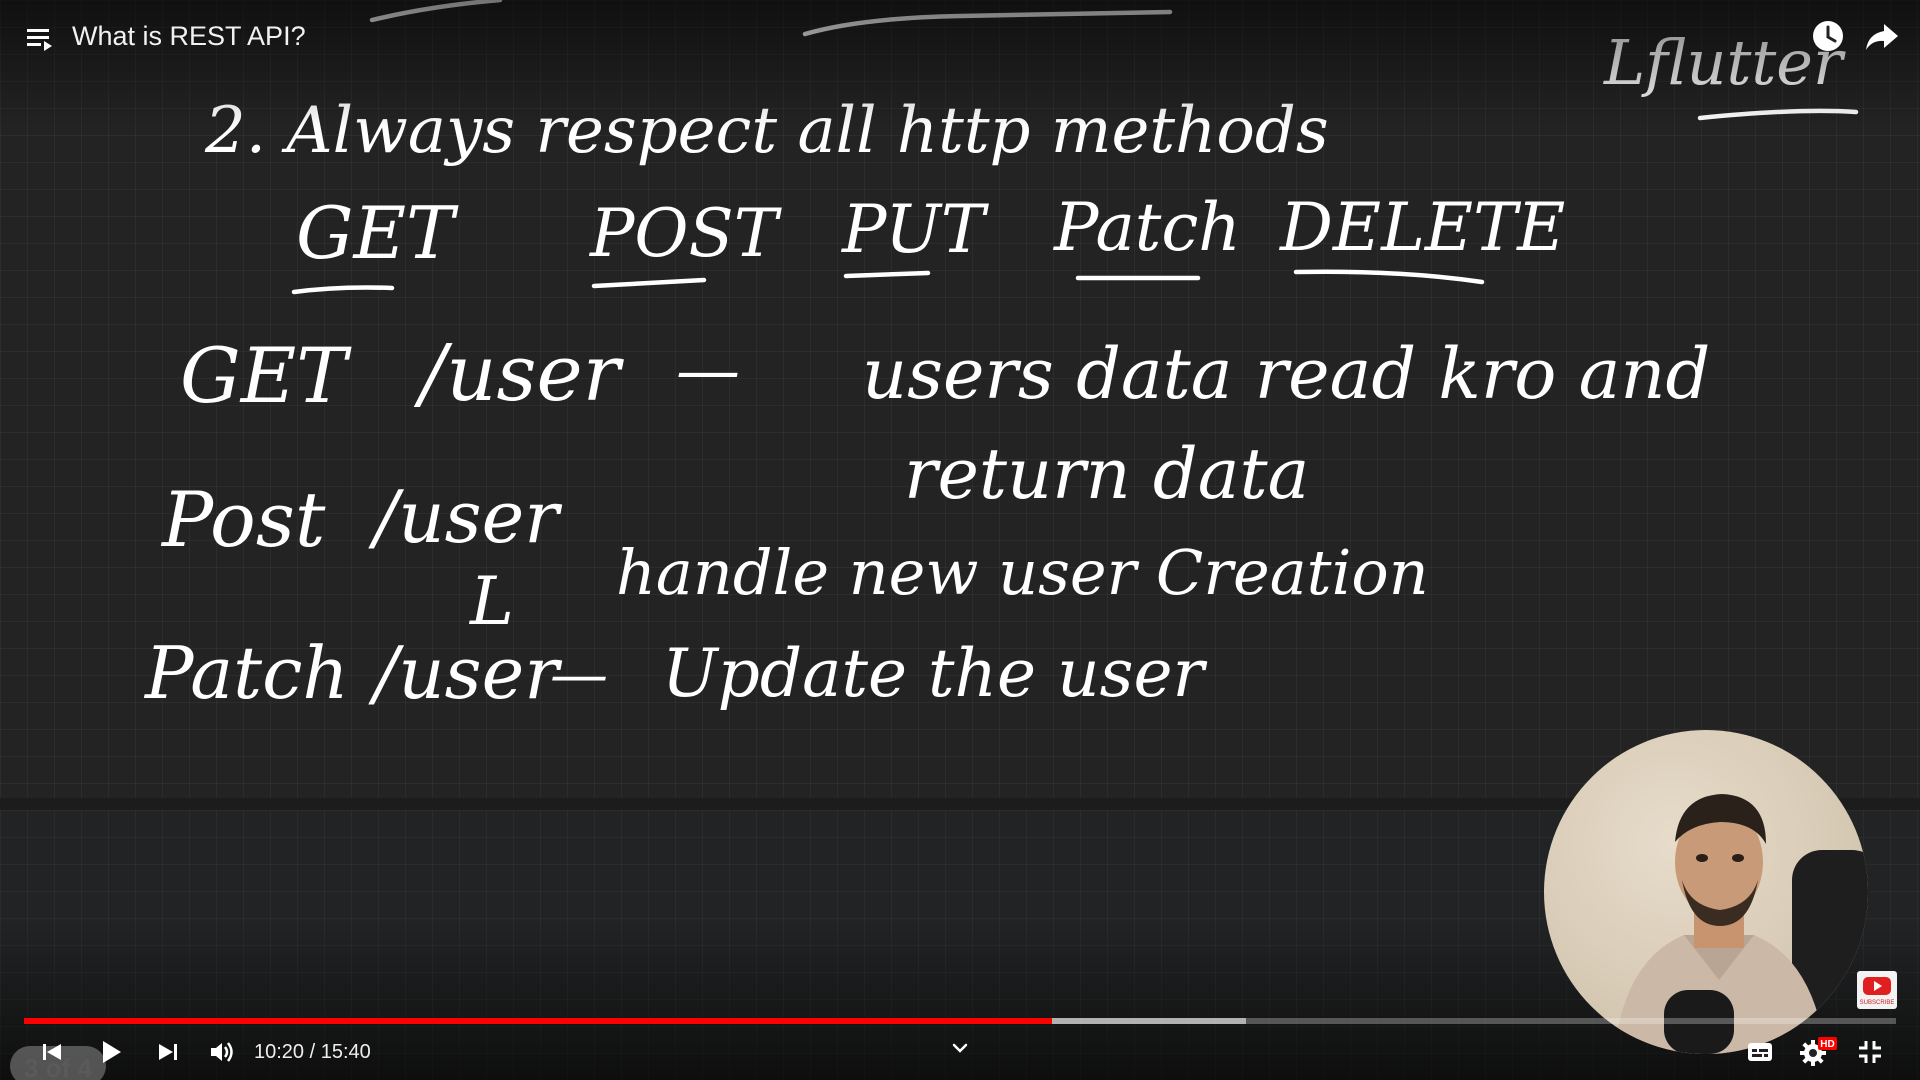  Describe the element at coordinates (1827, 1044) in the screenshot. I see `hd-badge: HD` at that location.